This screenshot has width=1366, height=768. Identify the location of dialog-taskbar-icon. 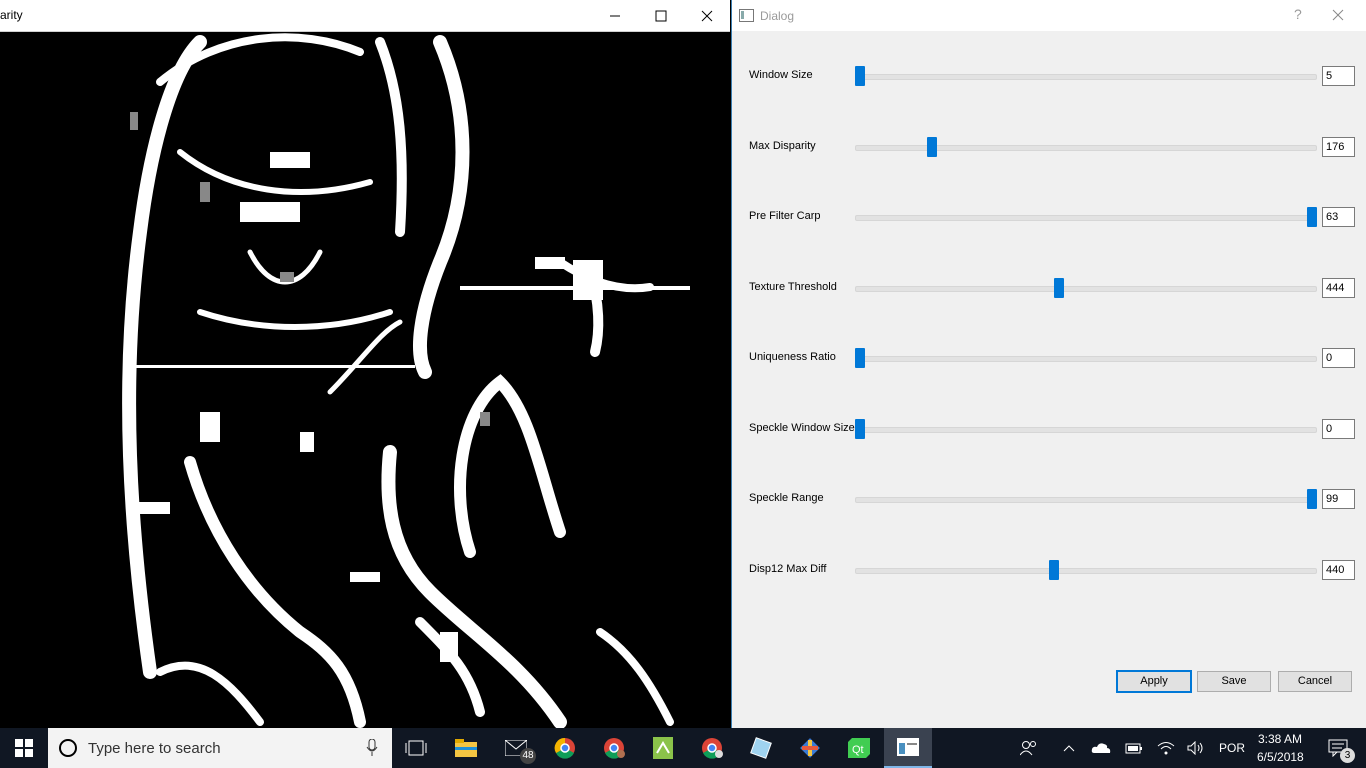
(908, 748).